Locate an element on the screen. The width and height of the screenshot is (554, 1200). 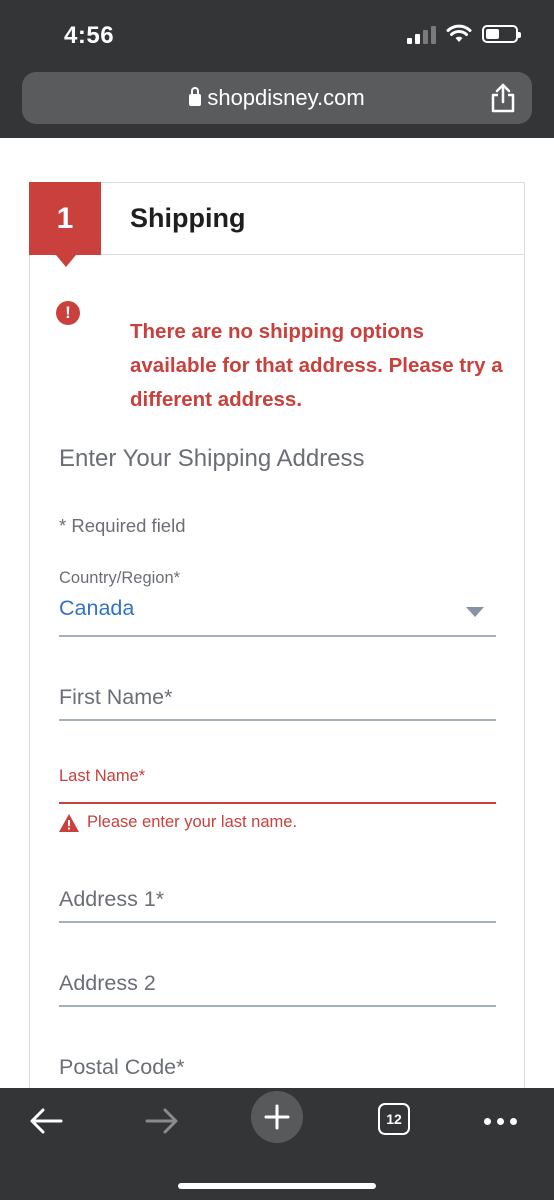
chevron-down-icon is located at coordinates (475, 612).